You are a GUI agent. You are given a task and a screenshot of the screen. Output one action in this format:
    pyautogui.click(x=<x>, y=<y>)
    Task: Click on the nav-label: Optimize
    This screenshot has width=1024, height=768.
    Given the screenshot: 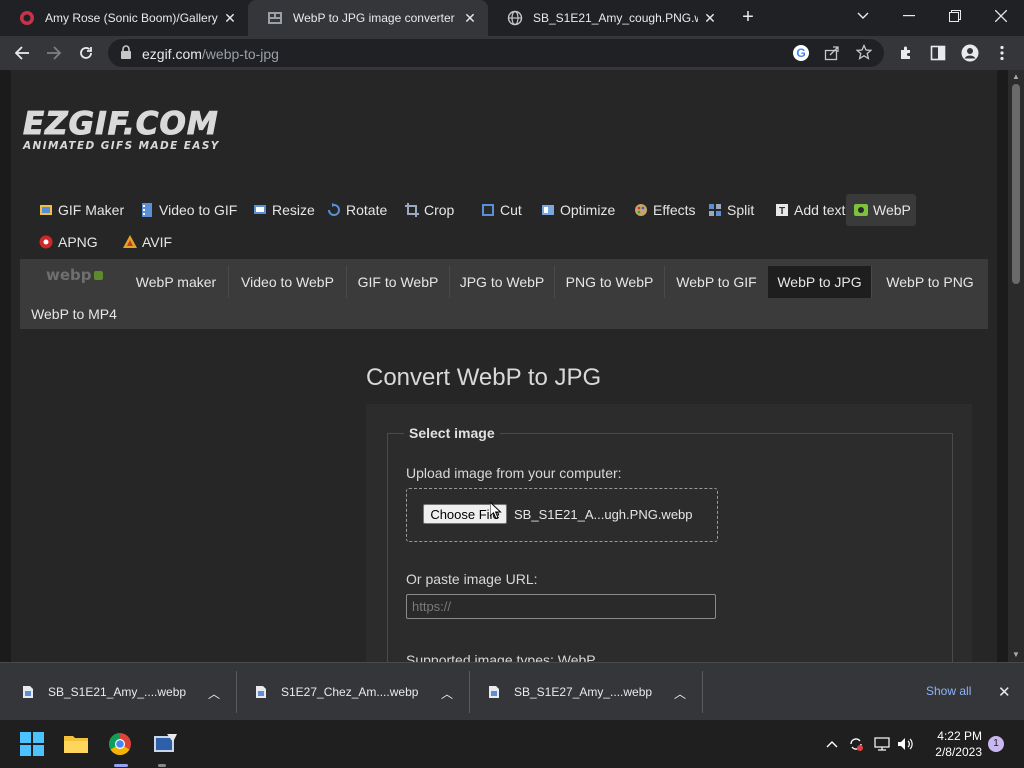 What is the action you would take?
    pyautogui.click(x=588, y=210)
    